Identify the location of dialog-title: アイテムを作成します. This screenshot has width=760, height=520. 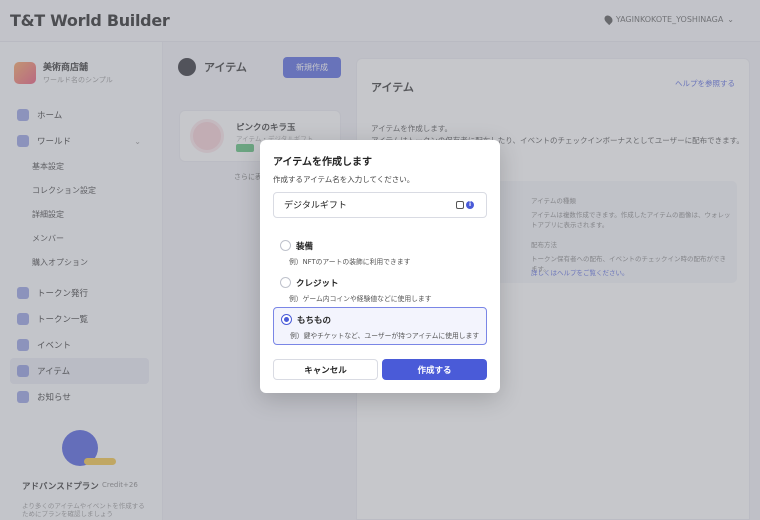
(322, 162).